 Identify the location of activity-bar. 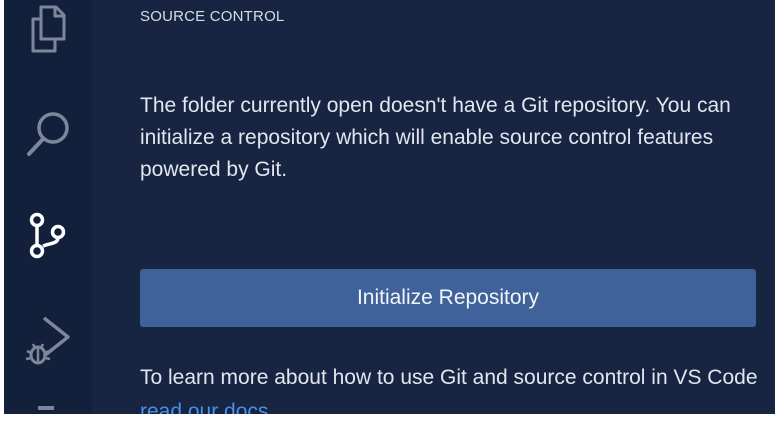
(48, 207).